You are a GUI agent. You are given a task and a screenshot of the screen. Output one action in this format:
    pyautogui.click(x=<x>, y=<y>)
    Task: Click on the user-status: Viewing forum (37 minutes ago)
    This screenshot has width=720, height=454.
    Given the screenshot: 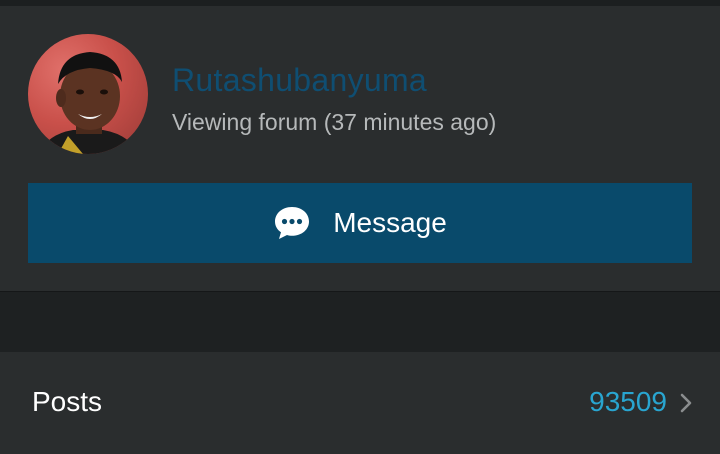 What is the action you would take?
    pyautogui.click(x=334, y=122)
    